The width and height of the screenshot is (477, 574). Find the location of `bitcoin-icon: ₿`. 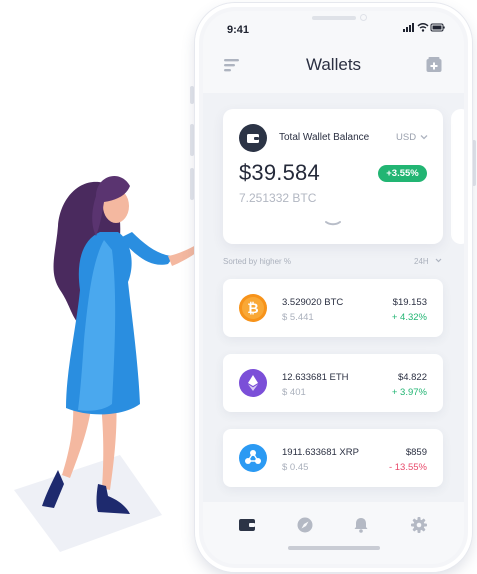

bitcoin-icon: ₿ is located at coordinates (253, 308).